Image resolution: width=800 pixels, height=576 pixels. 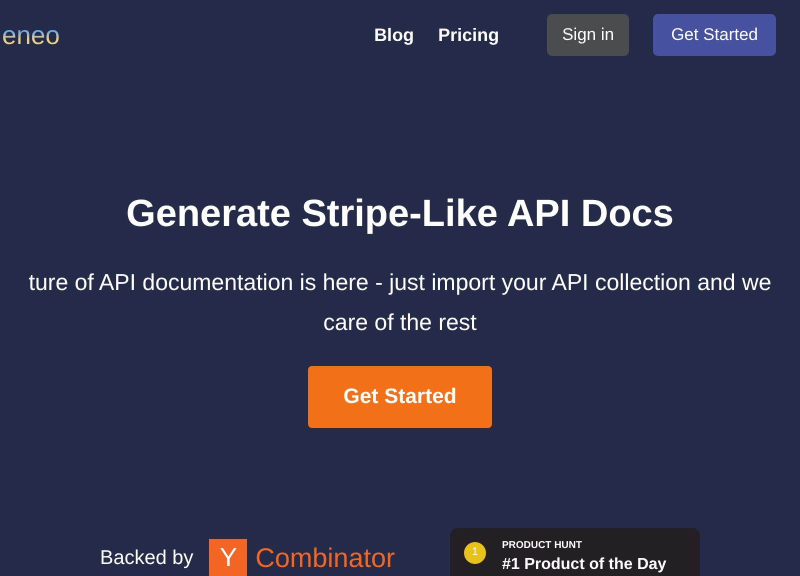 What do you see at coordinates (575, 552) in the screenshot?
I see `product-hunt-badge: 1 PRODUCT HUNT #1 Product of the Day` at bounding box center [575, 552].